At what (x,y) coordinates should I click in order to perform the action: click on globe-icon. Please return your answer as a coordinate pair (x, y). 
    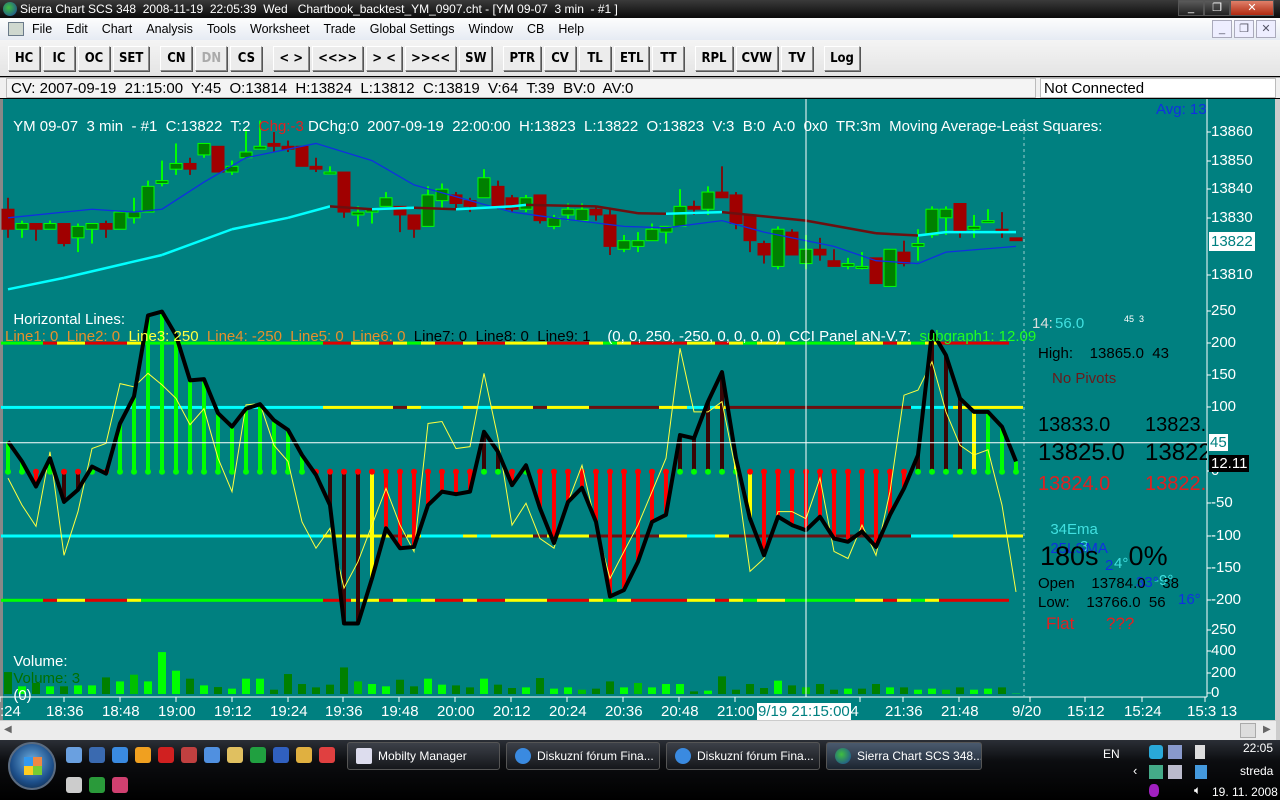
    Looking at the image, I should click on (97, 785).